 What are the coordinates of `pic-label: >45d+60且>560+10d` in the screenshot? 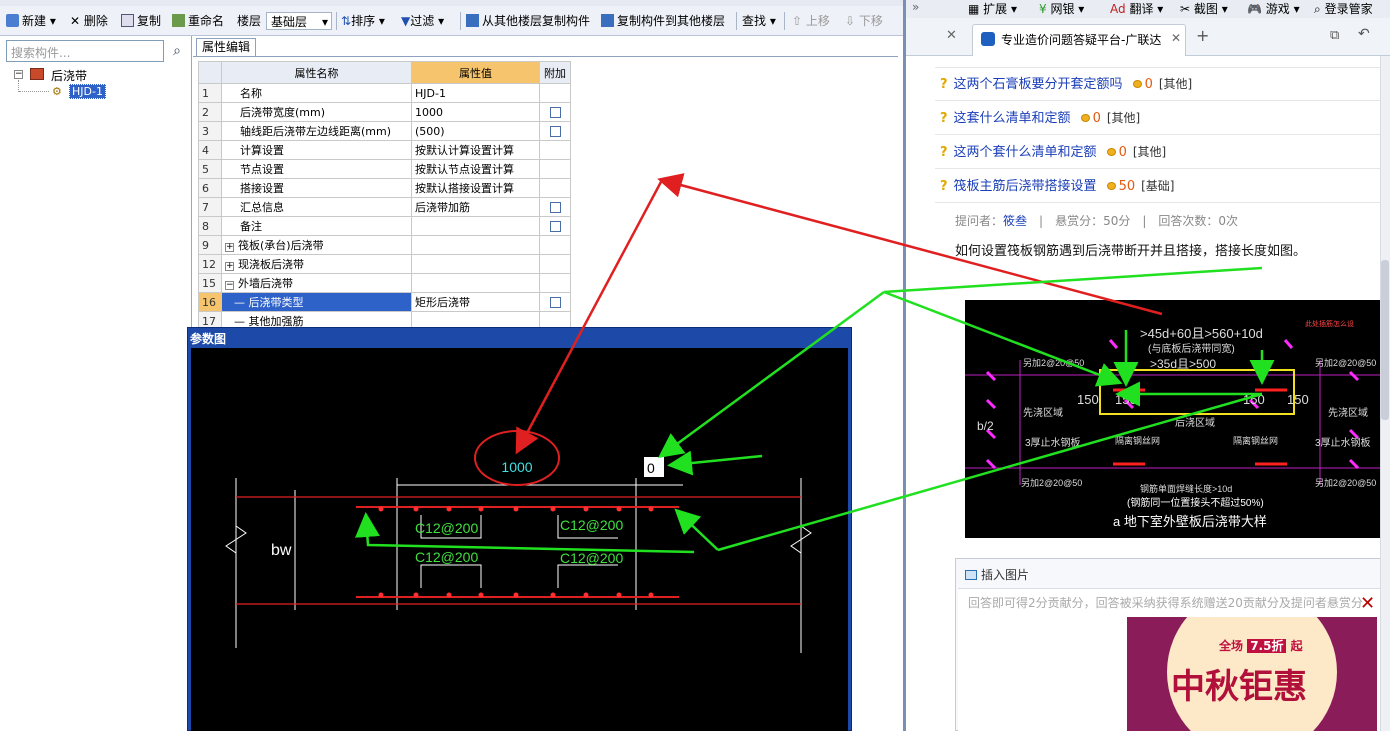 It's located at (1201, 333).